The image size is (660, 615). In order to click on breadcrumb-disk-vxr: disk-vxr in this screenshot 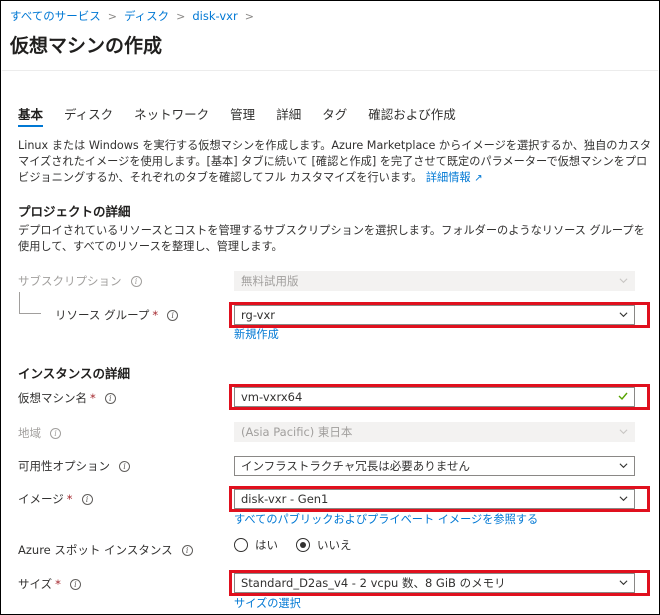, I will do `click(214, 16)`.